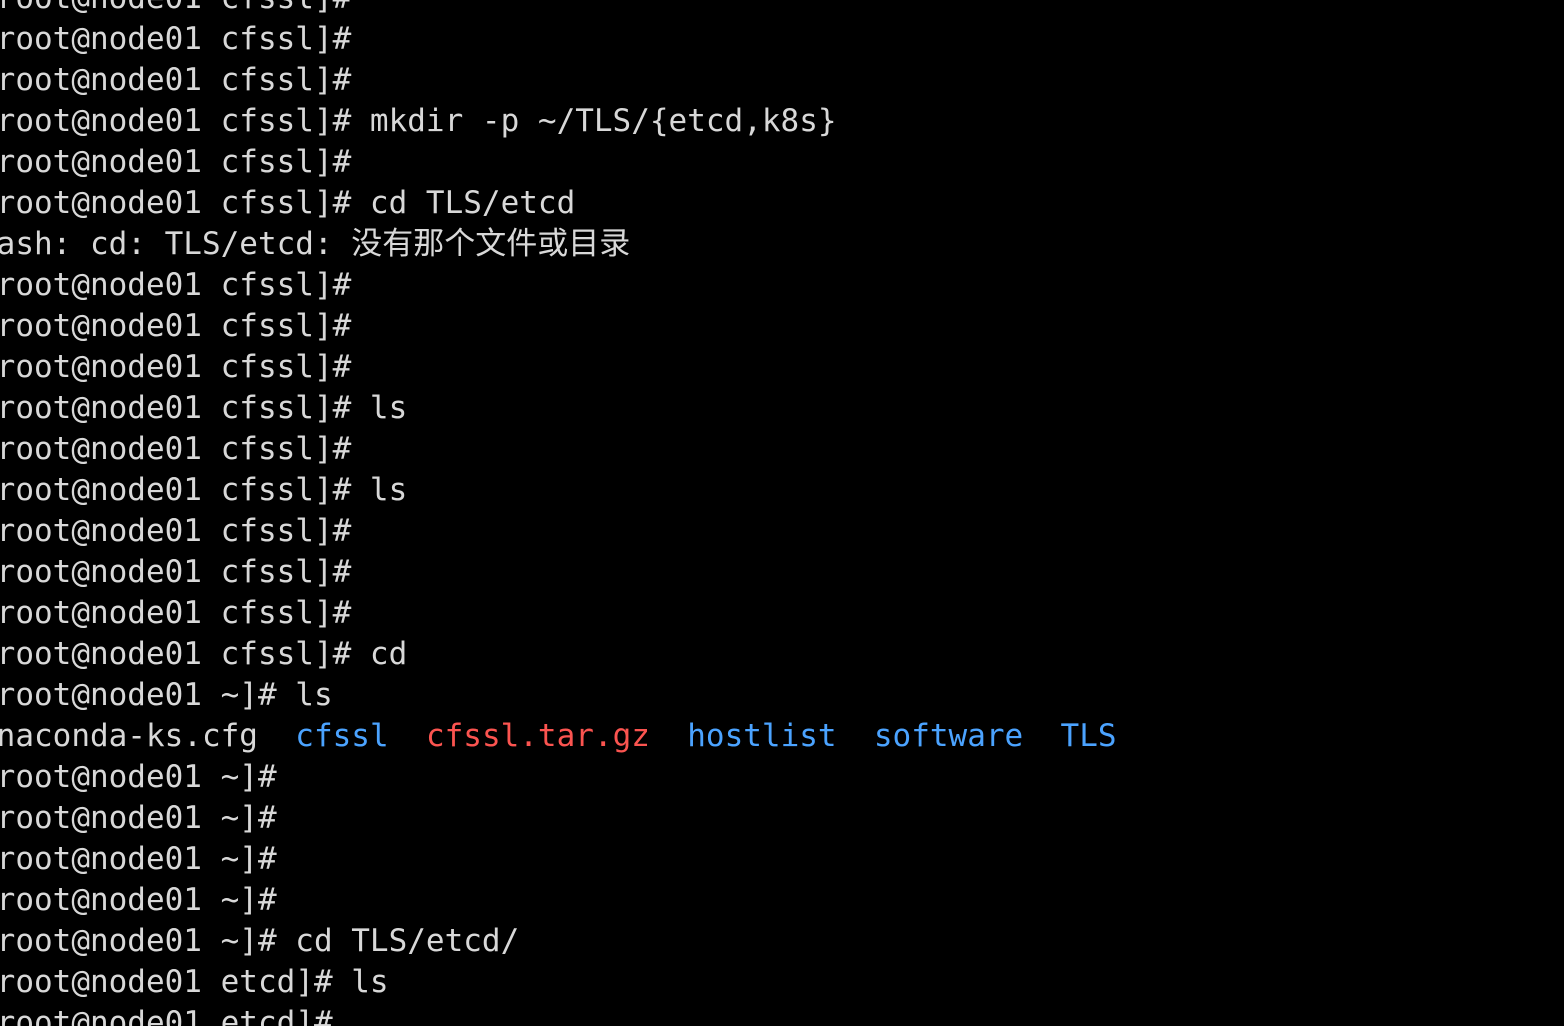  Describe the element at coordinates (260, 941) in the screenshot. I see `terminal-text: [root@node01 ~]# cd TLS/etcd/` at that location.